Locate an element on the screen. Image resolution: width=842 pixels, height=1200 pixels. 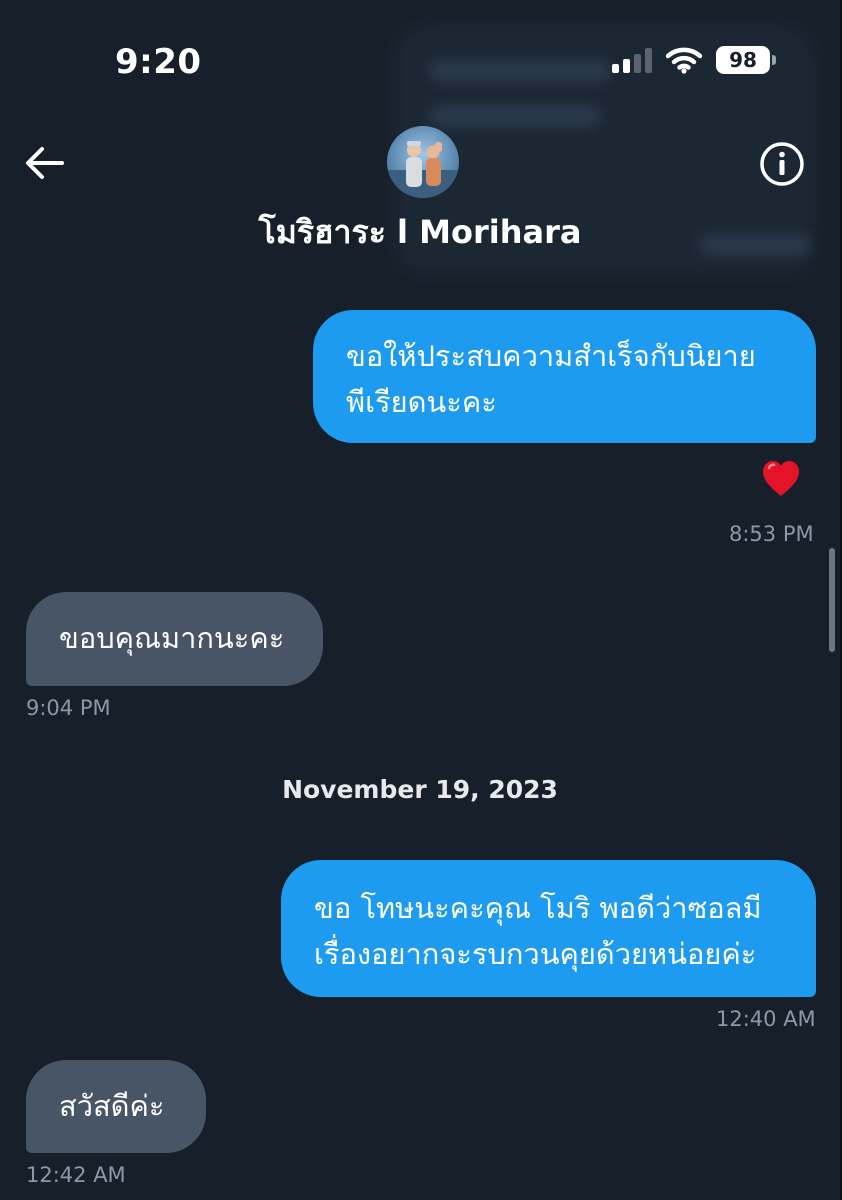
battery-icon: 98 is located at coordinates (746, 60).